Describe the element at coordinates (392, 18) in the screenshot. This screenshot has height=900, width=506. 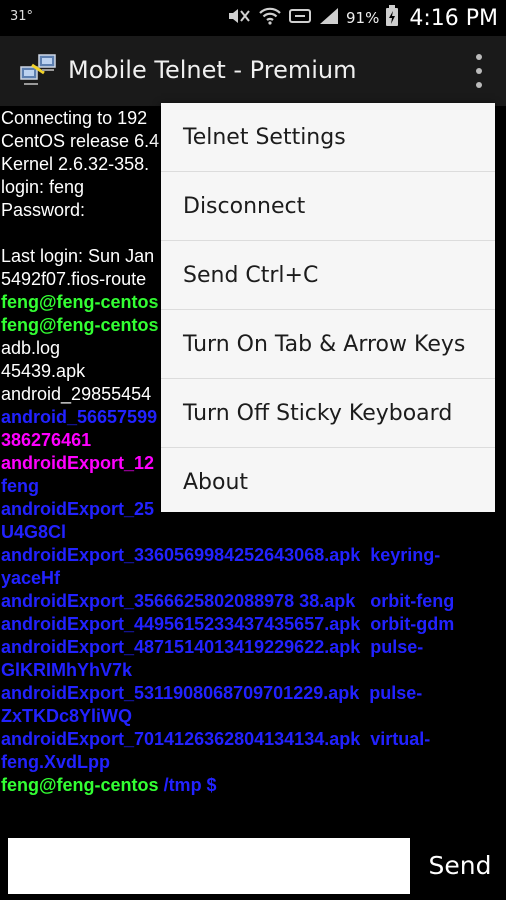
I see `battery-icon` at that location.